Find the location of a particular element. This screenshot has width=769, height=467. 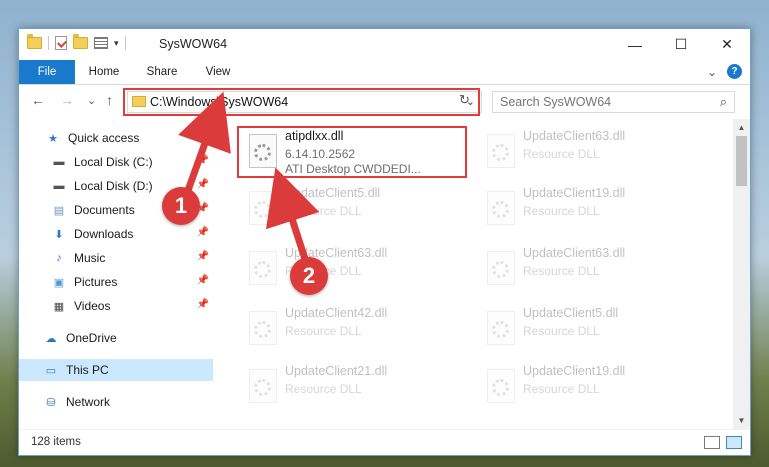

tab-view: View is located at coordinates (218, 72).